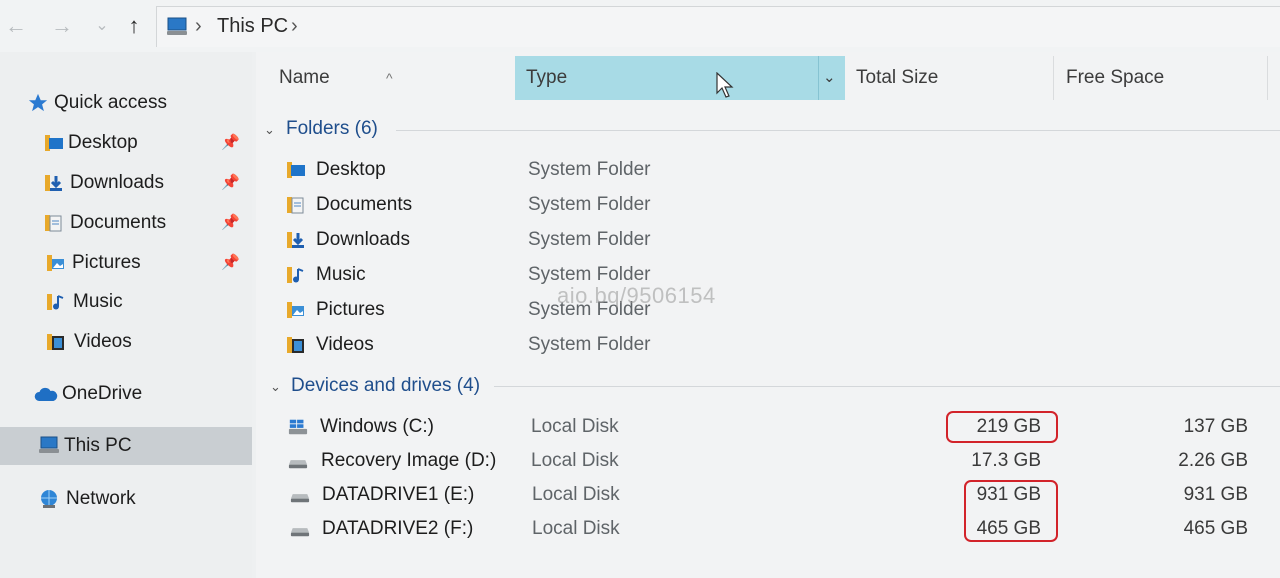  Describe the element at coordinates (636, 295) in the screenshot. I see `watermark-text: aio.bq/9506154` at that location.